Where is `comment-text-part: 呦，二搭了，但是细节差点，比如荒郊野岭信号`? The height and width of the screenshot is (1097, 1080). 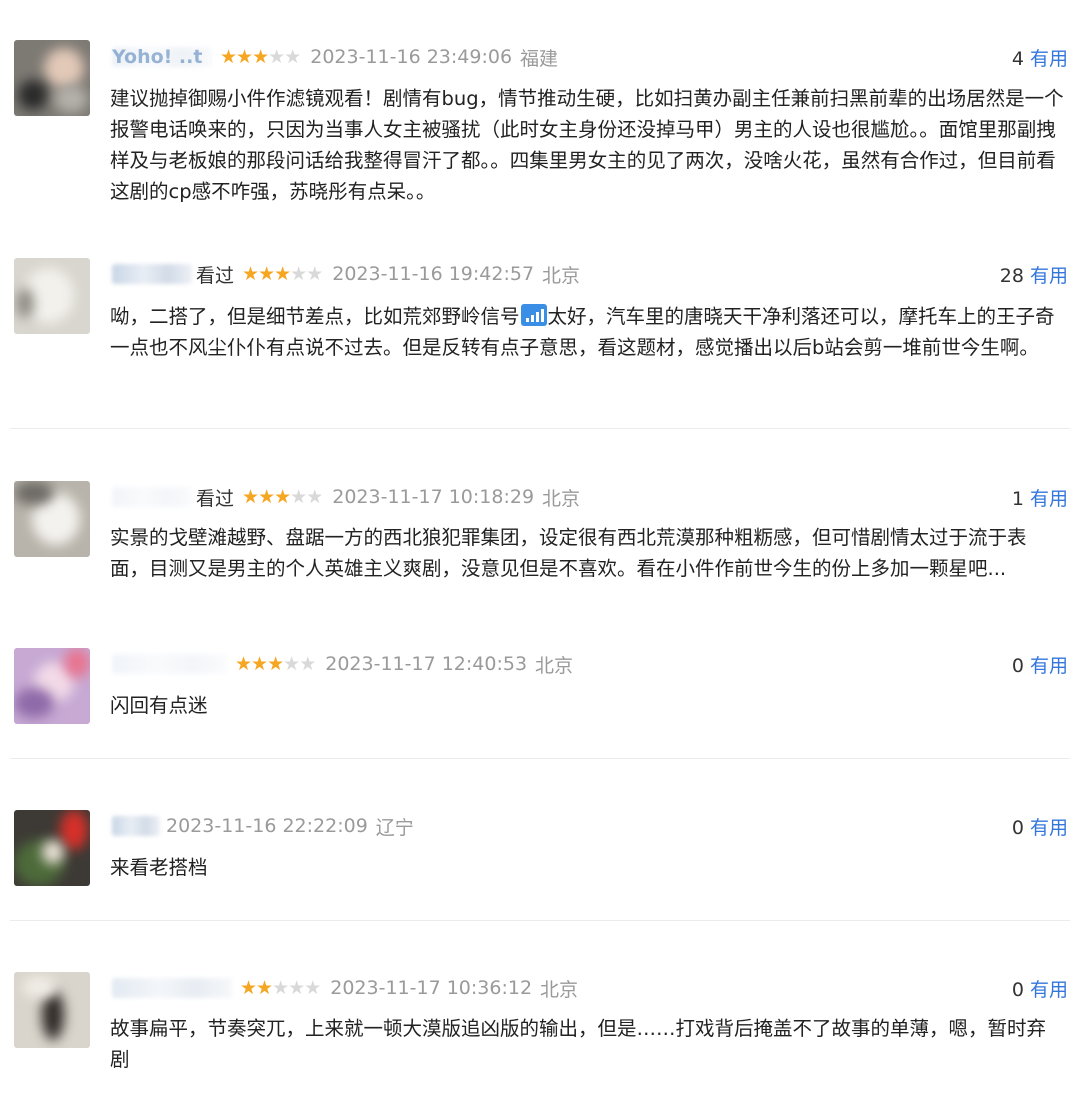 comment-text-part: 呦，二搭了，但是细节差点，比如荒郊野岭信号 is located at coordinates (315, 316).